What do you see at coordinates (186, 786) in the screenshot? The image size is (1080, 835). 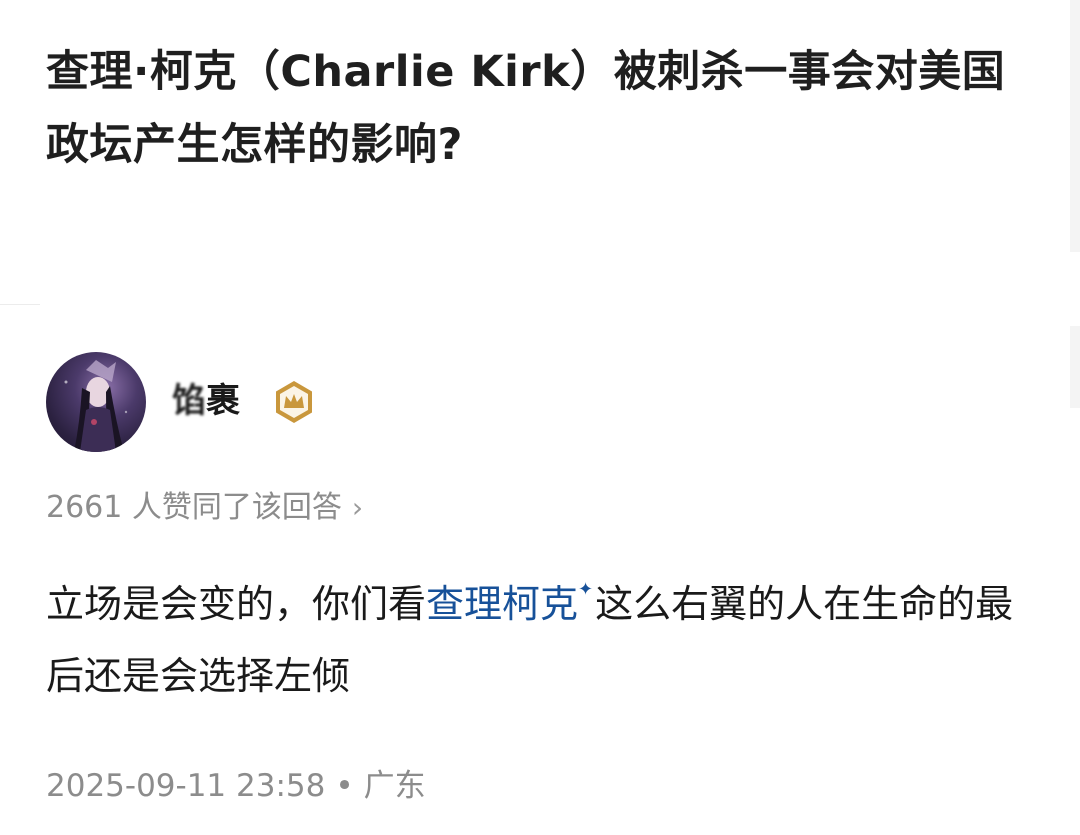 I see `answer-timestamp: 2025-09-11 23:58` at bounding box center [186, 786].